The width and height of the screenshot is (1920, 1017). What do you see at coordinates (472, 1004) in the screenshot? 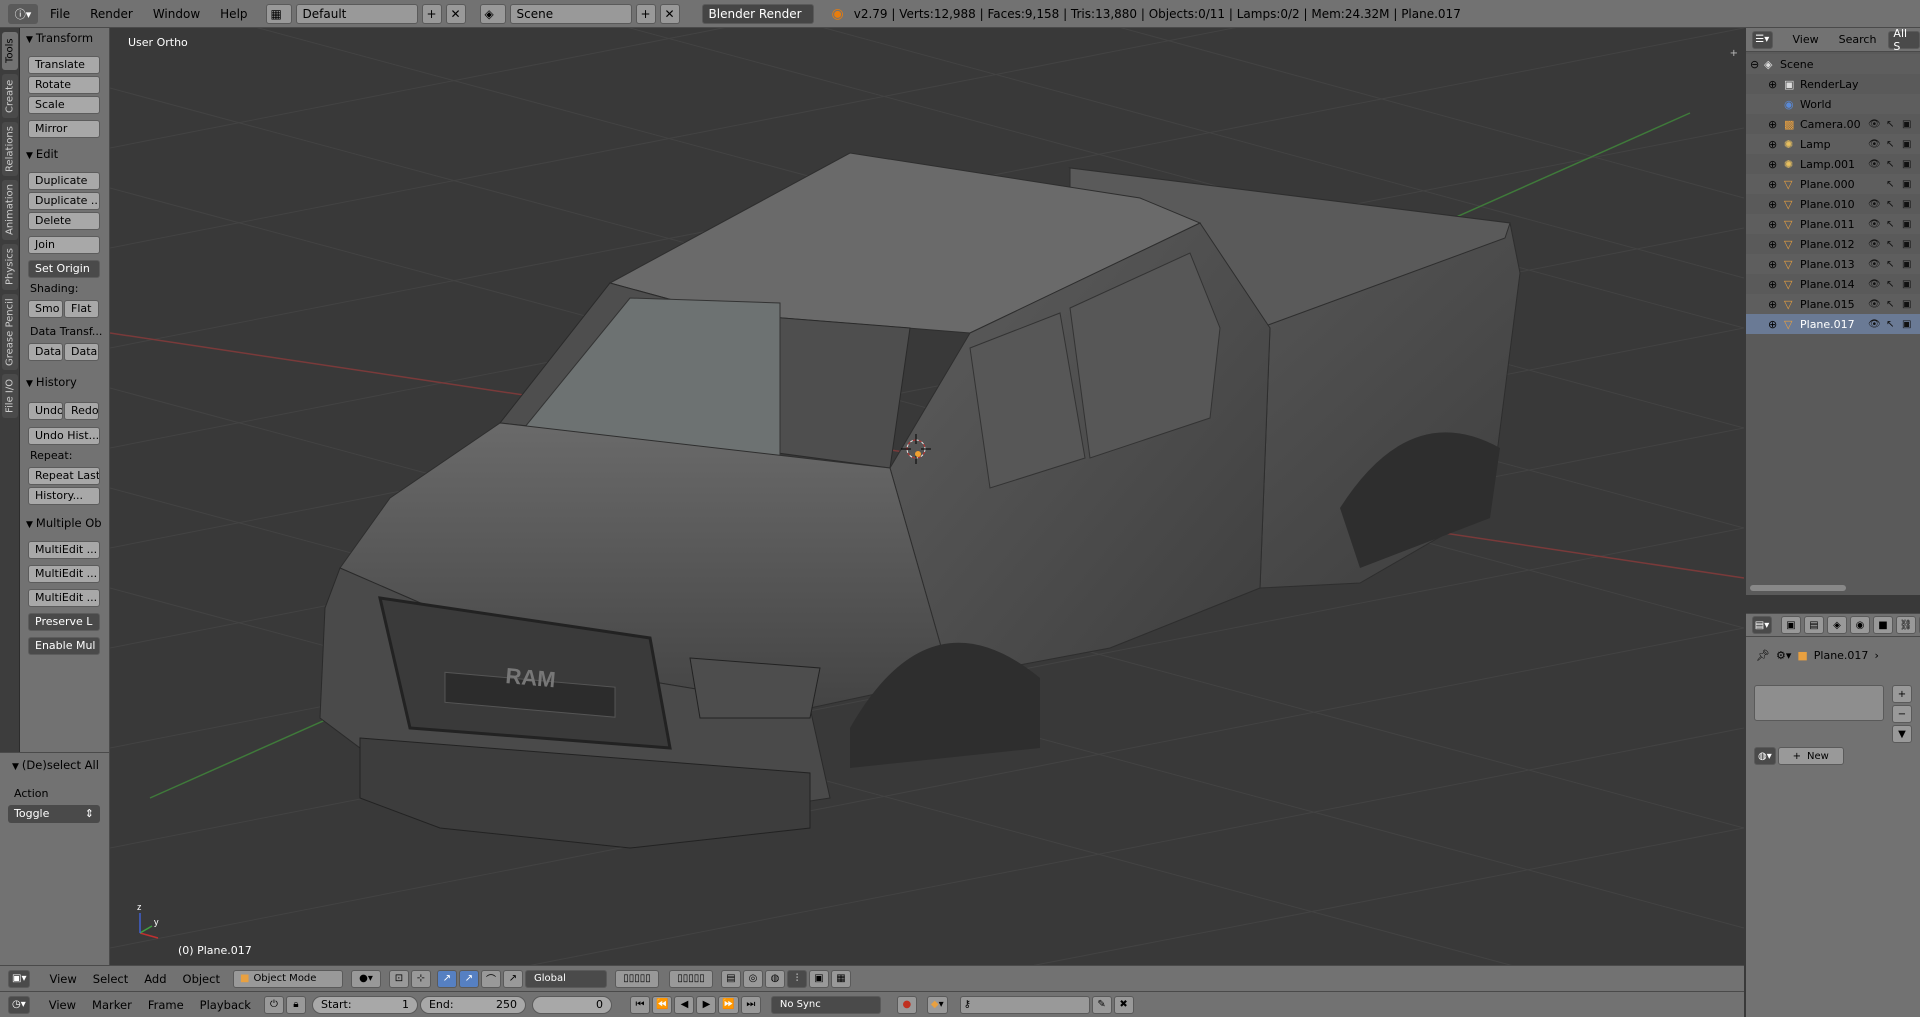
I see `end-frame-field: End: 250` at bounding box center [472, 1004].